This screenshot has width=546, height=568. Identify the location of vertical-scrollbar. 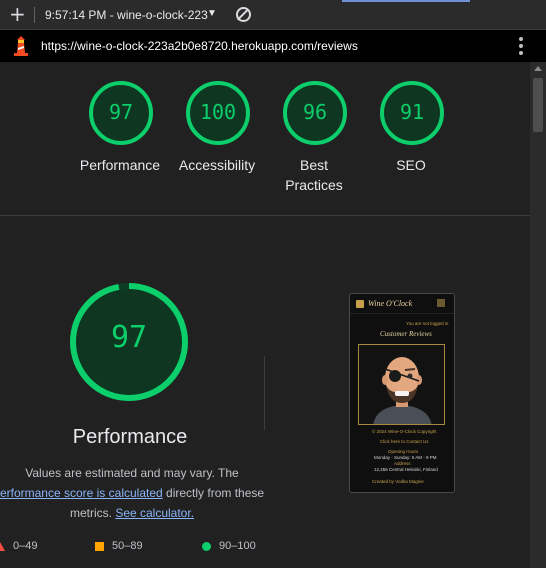
(538, 315).